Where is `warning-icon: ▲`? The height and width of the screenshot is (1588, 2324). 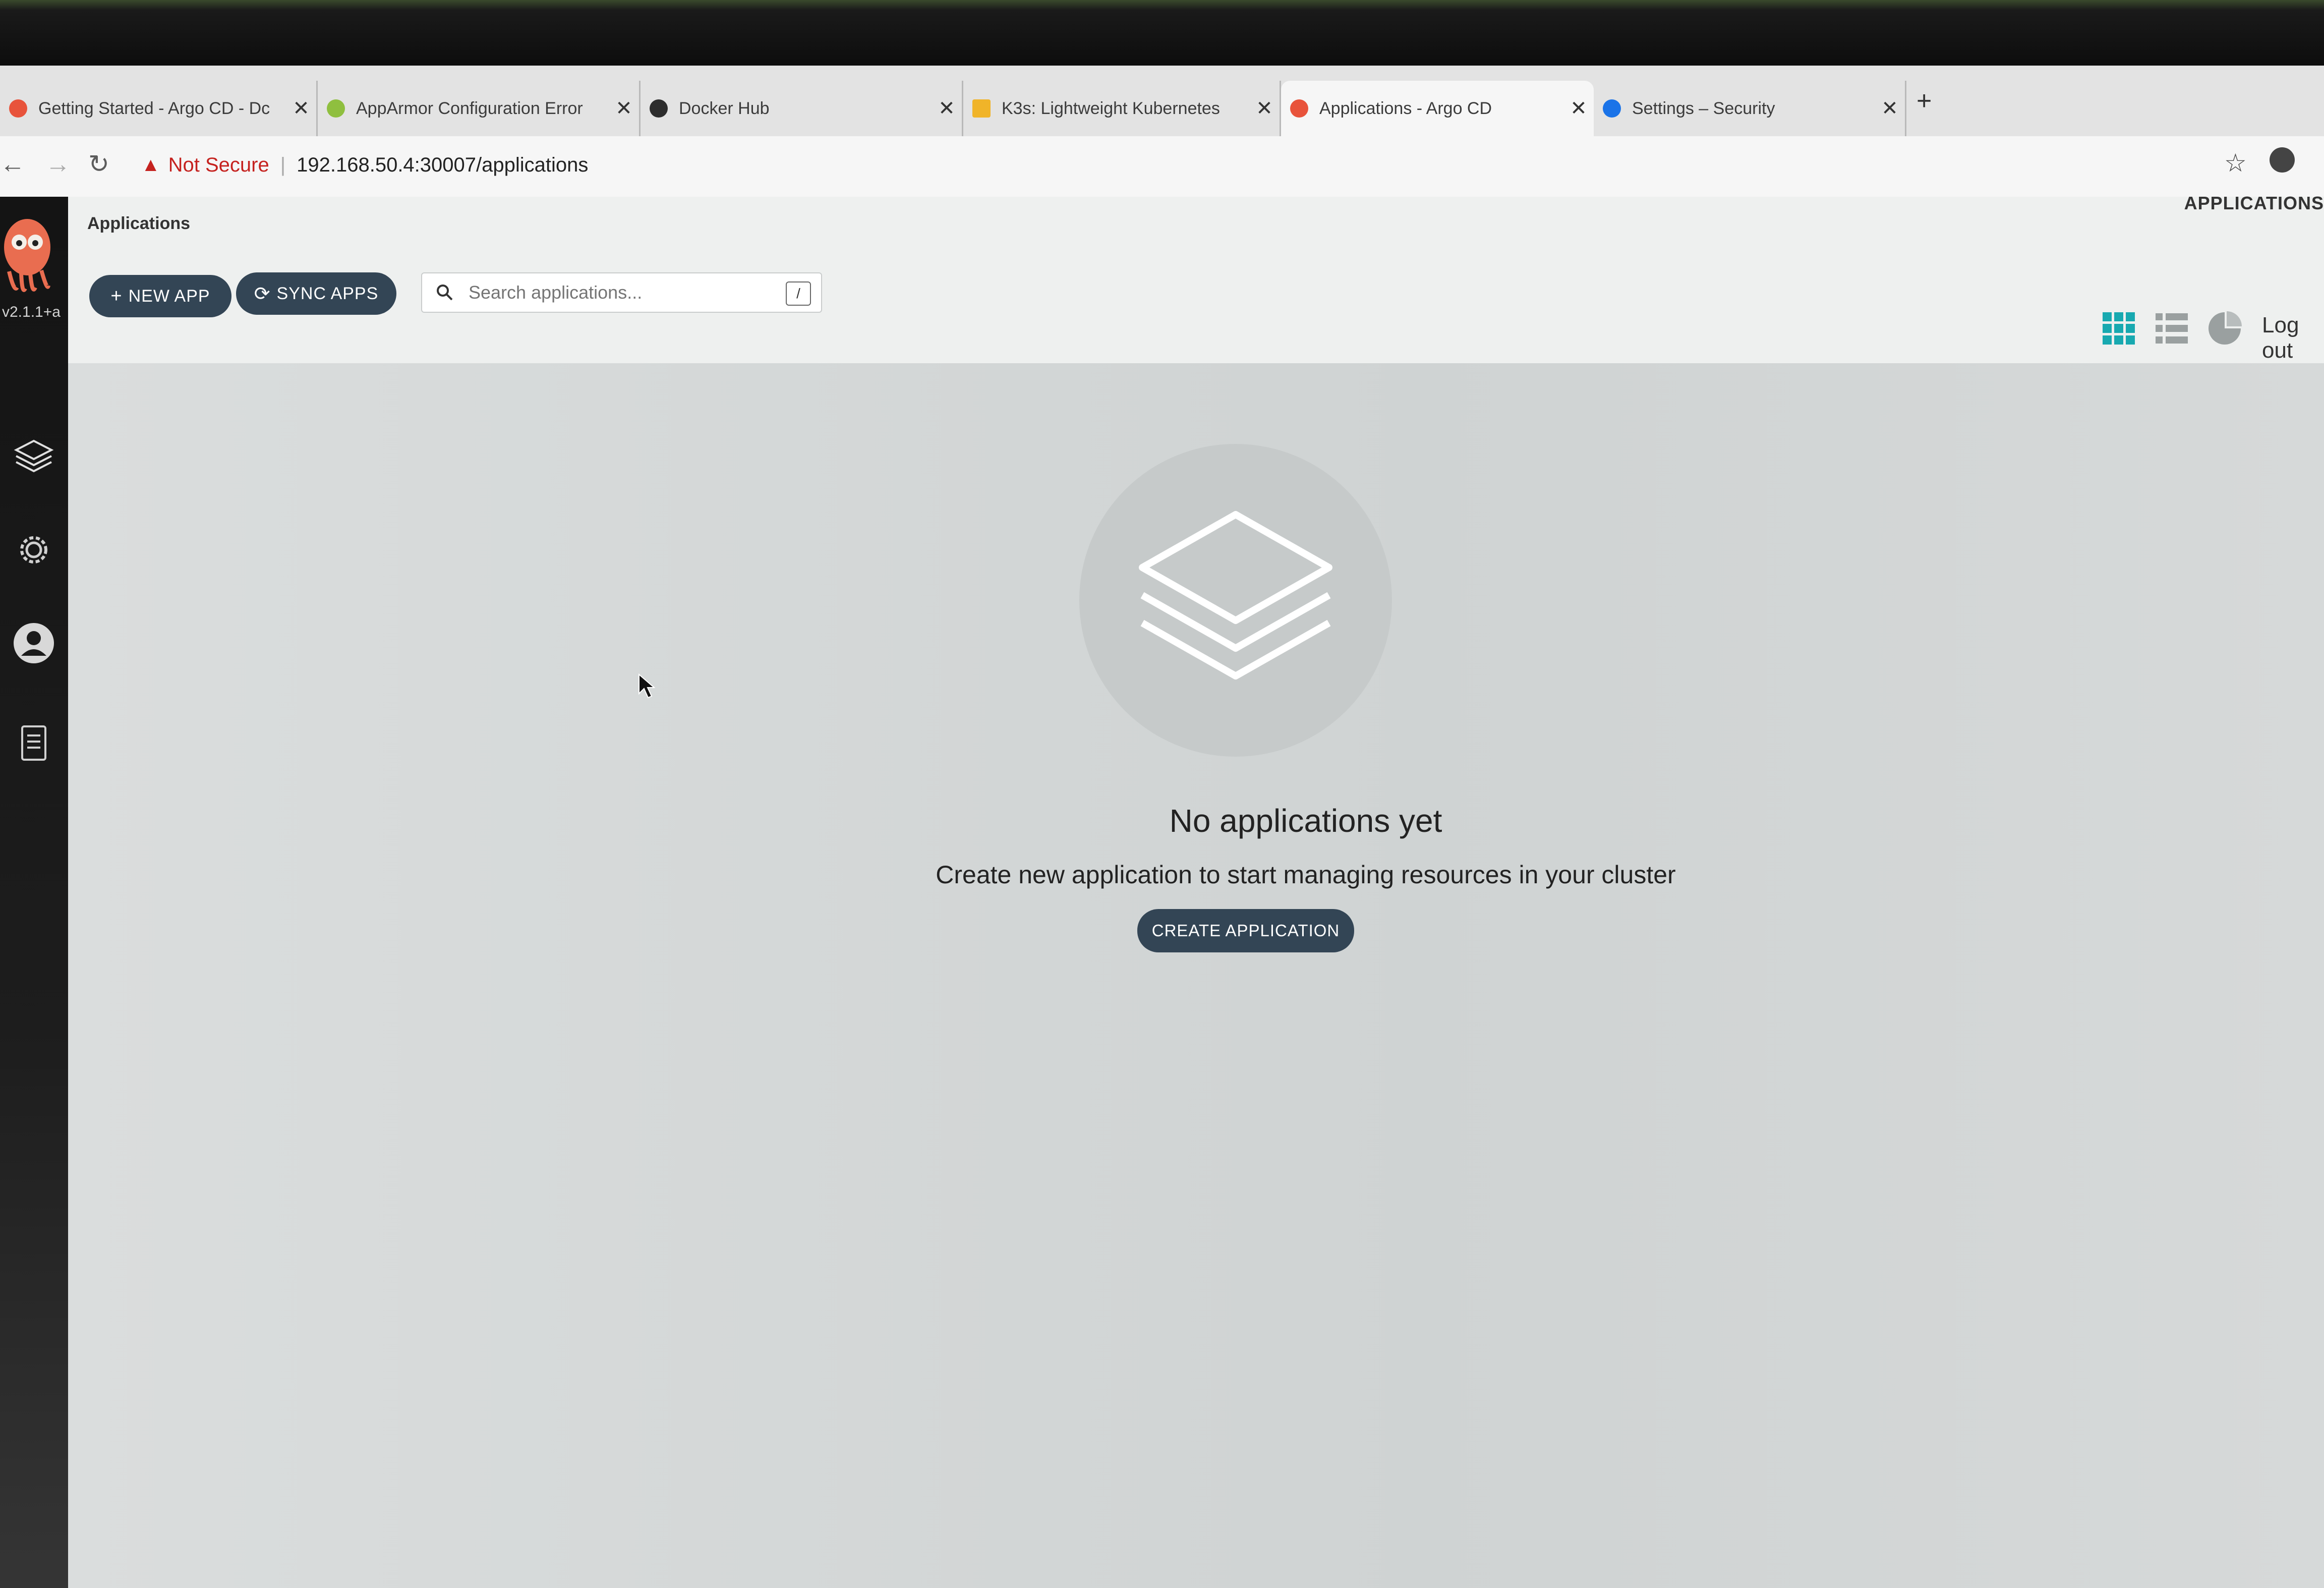
warning-icon: ▲ is located at coordinates (150, 165).